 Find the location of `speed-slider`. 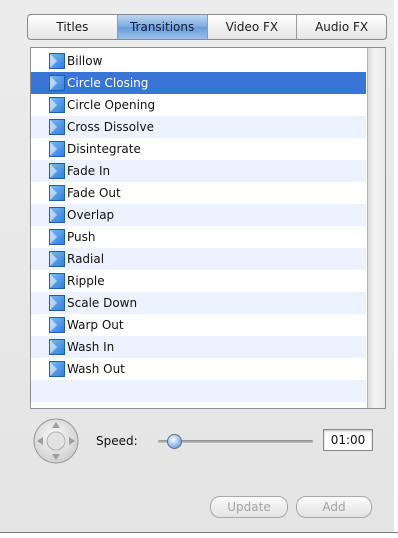

speed-slider is located at coordinates (235, 441).